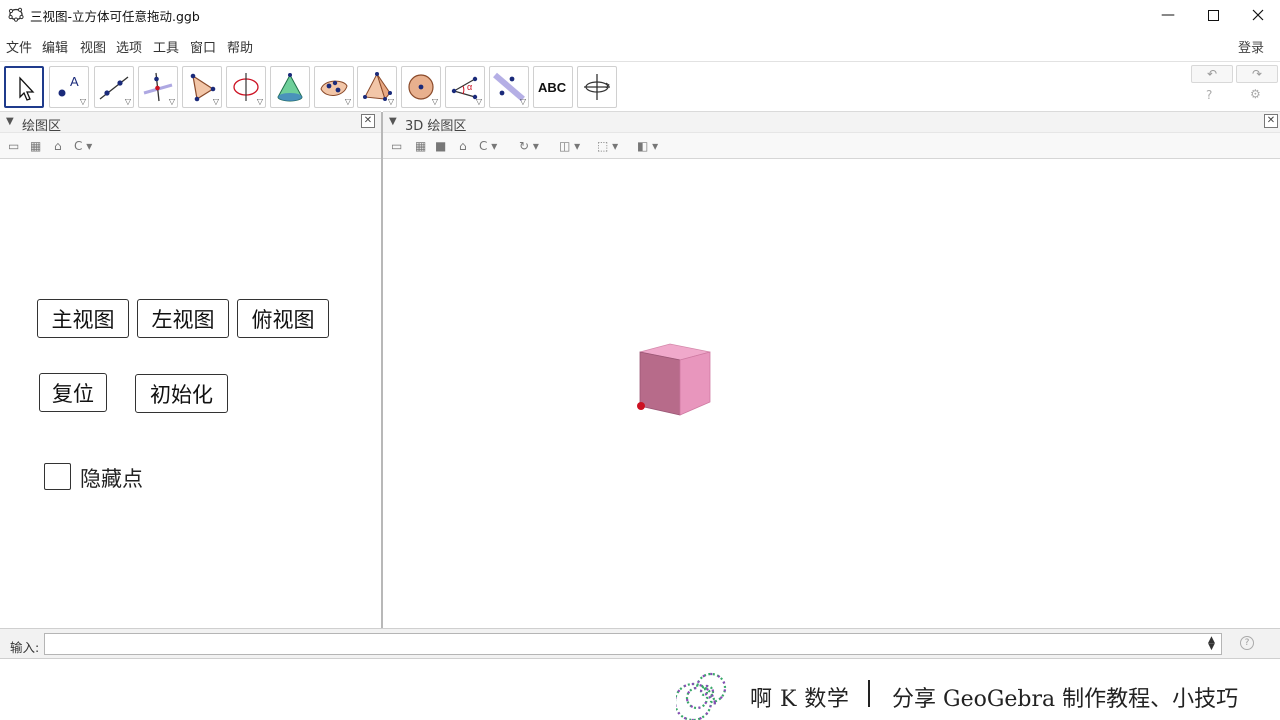 The image size is (1280, 720). Describe the element at coordinates (190, 146) in the screenshot. I see `graphics-style-bar: ▭ ▦ ⌂ C ▾` at that location.